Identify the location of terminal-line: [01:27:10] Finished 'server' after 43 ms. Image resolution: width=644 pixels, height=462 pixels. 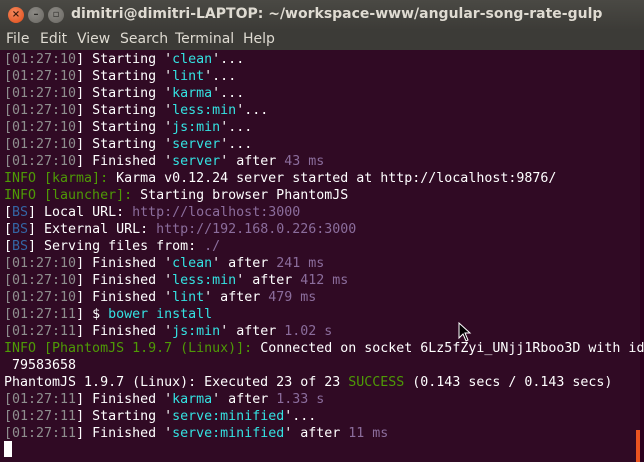
(164, 161).